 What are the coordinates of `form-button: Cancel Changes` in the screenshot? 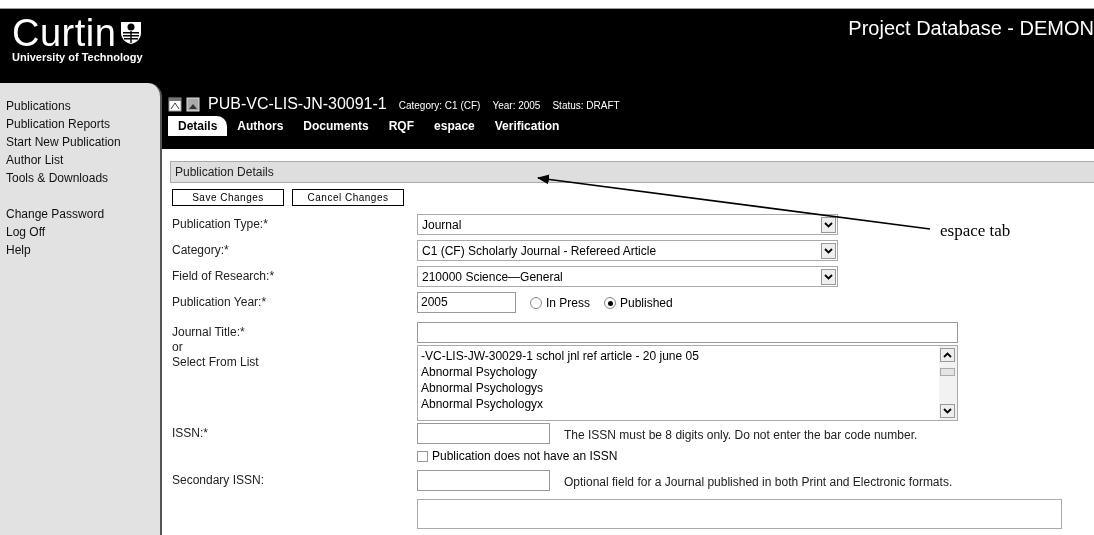 It's located at (348, 197).